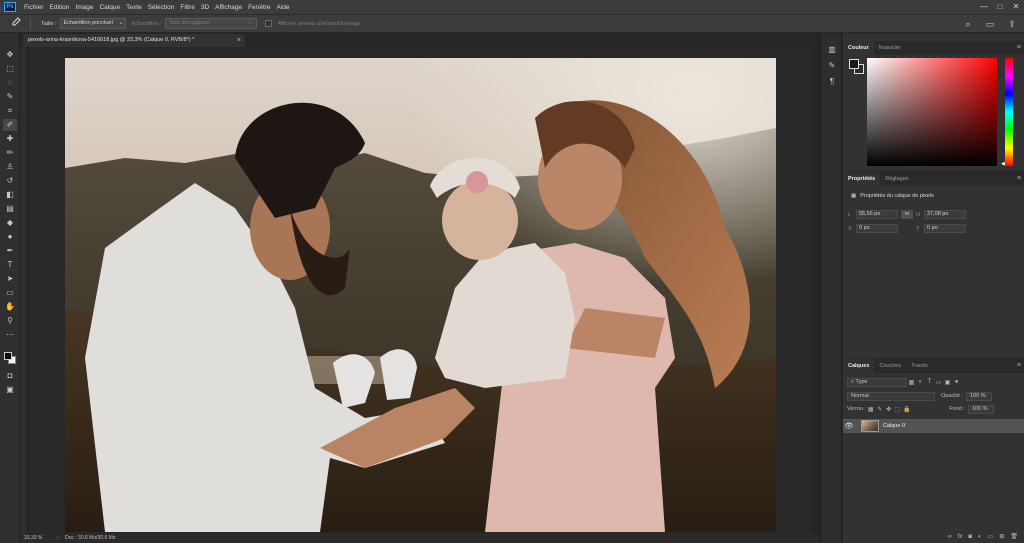 Image resolution: width=1024 pixels, height=543 pixels. What do you see at coordinates (933, 426) in the screenshot?
I see `layer-row: 👁 Calque 0` at bounding box center [933, 426].